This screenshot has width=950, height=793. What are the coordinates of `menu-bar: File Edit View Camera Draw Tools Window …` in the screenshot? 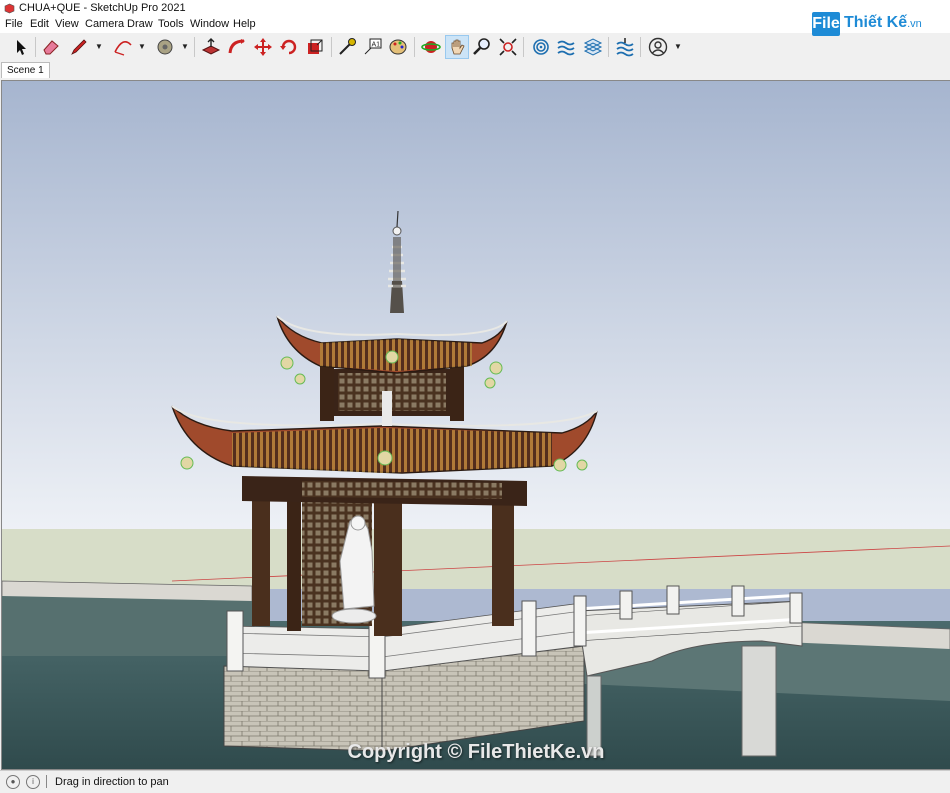 It's located at (475, 25).